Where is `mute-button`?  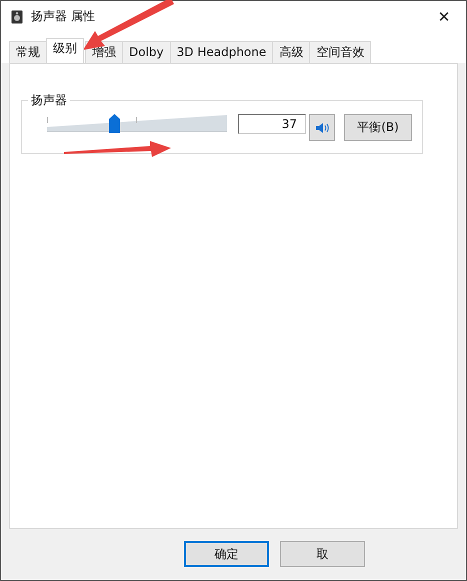
mute-button is located at coordinates (322, 127).